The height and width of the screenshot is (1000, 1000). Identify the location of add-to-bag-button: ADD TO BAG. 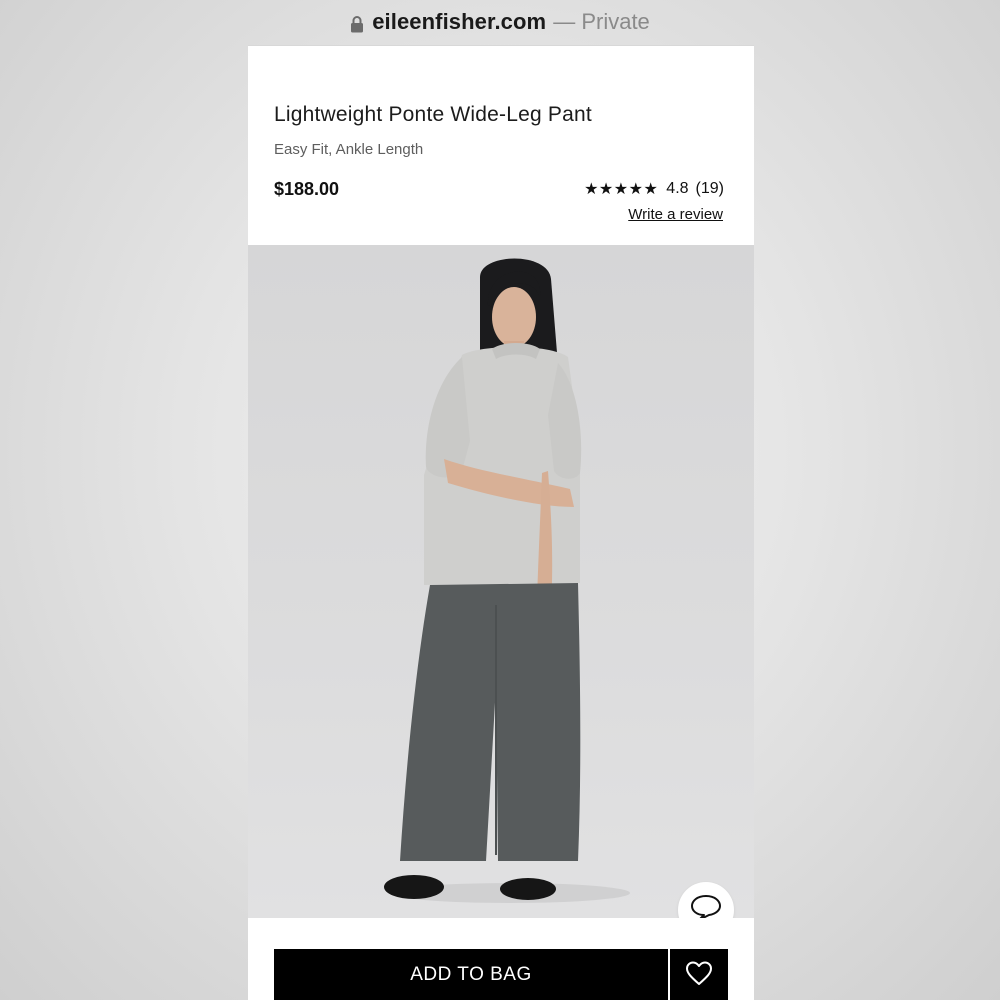
(471, 974).